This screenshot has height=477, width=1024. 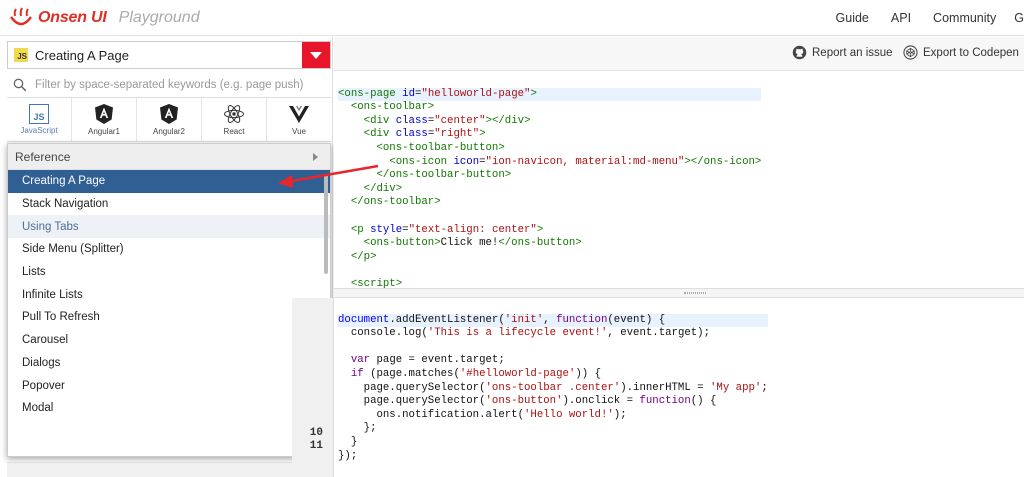 I want to click on codepen-icon, so click(x=910, y=52).